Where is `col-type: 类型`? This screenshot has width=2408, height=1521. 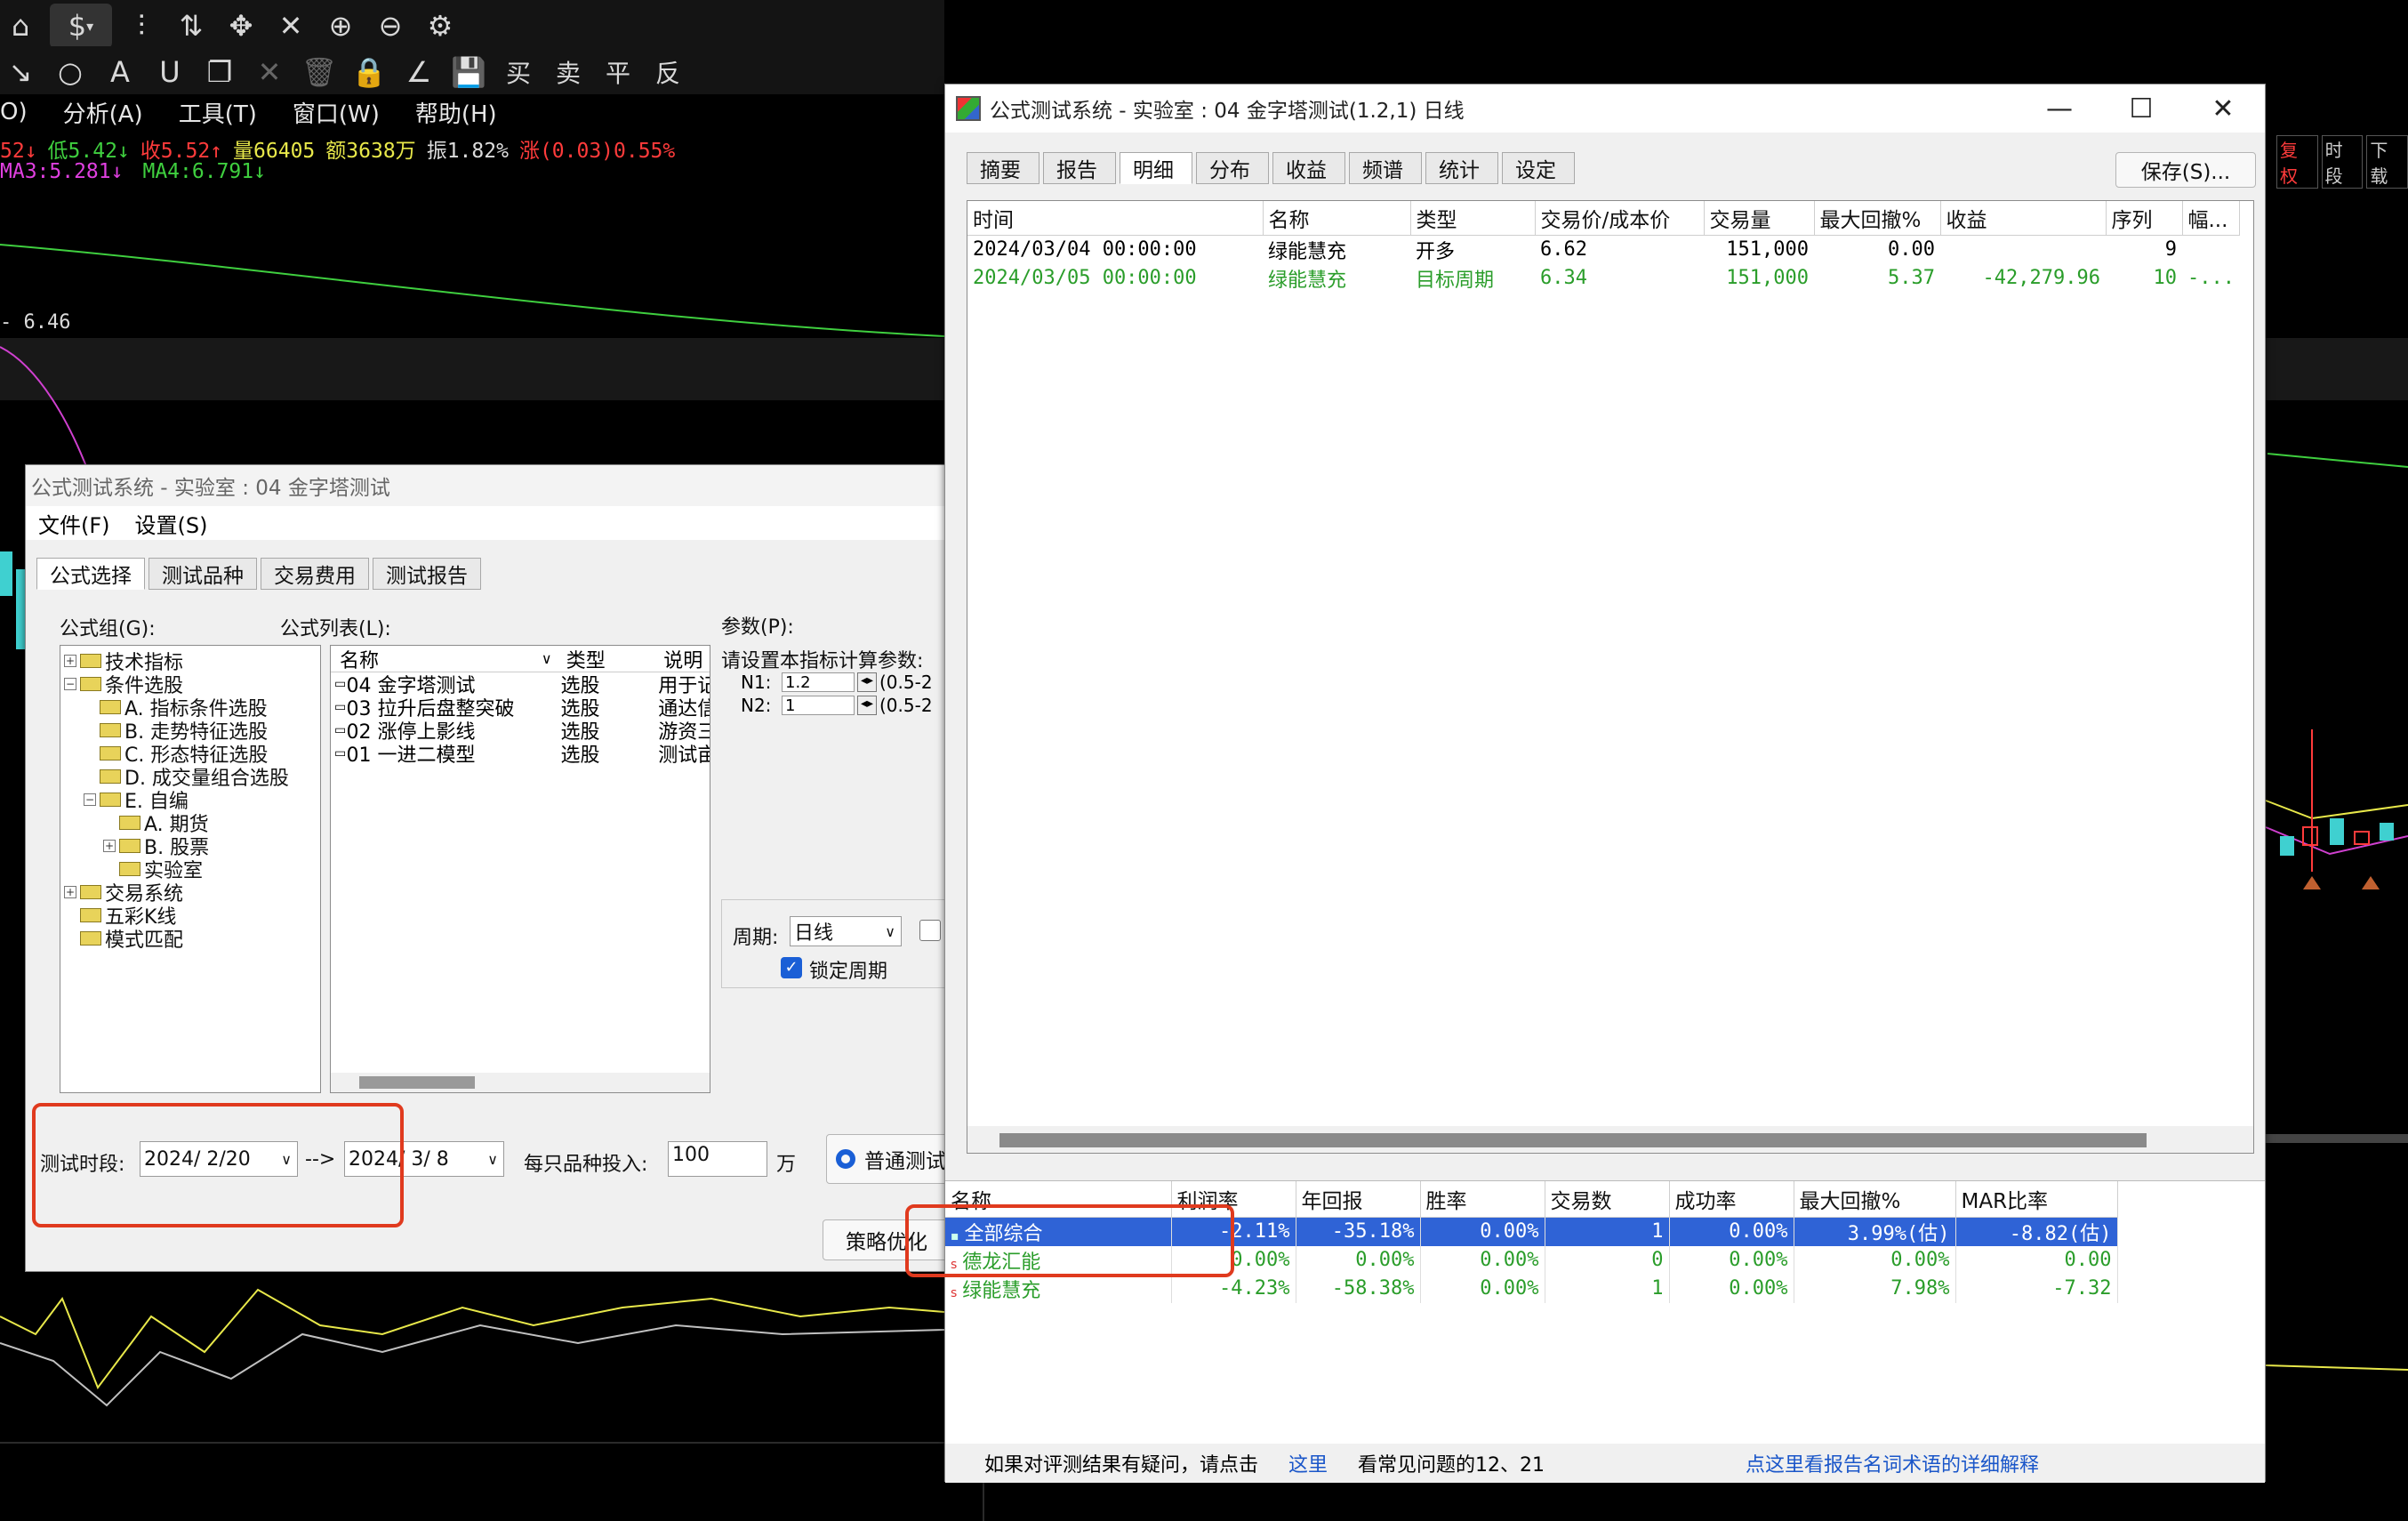
col-type: 类型 is located at coordinates (603, 659).